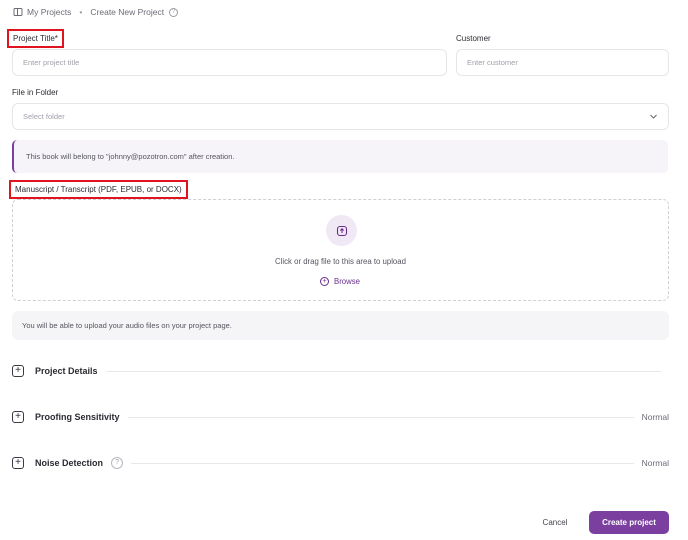 The height and width of the screenshot is (540, 688). What do you see at coordinates (340, 116) in the screenshot?
I see `folder-select: Select folder` at bounding box center [340, 116].